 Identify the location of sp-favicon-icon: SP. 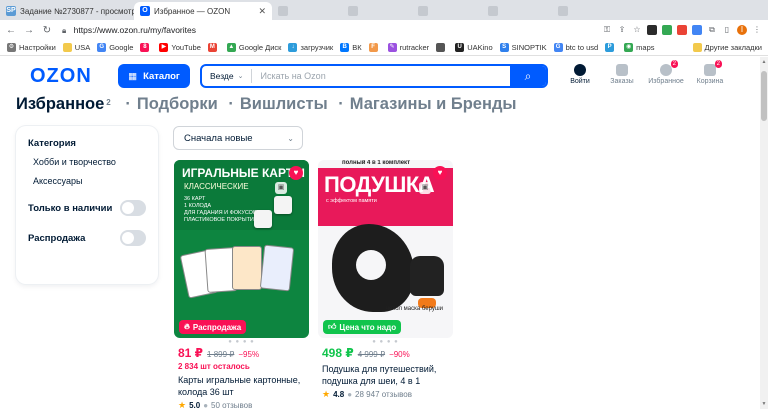
(11, 11).